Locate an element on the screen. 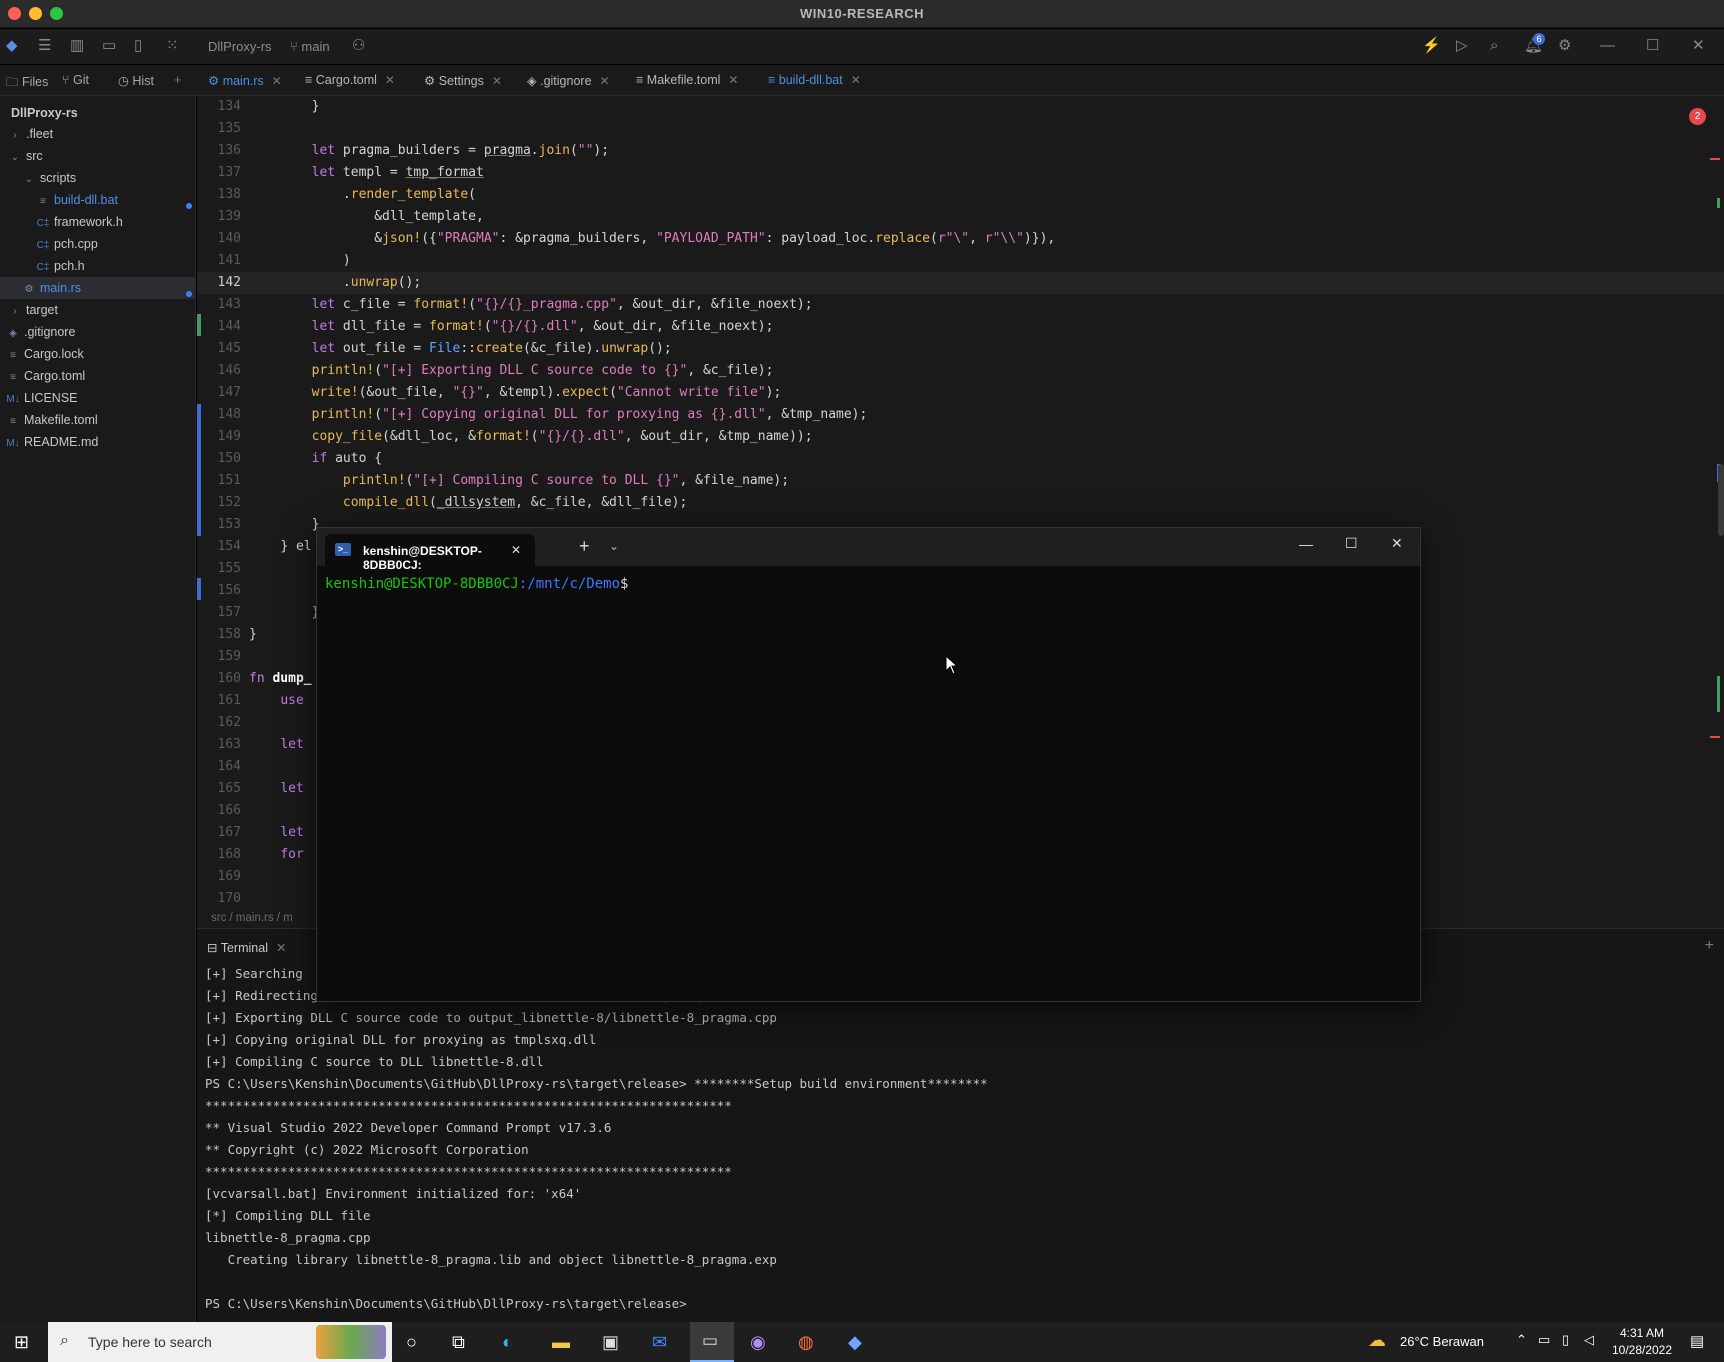 Image resolution: width=1724 pixels, height=1362 pixels. tree-root: DllProxy-rs is located at coordinates (44, 113).